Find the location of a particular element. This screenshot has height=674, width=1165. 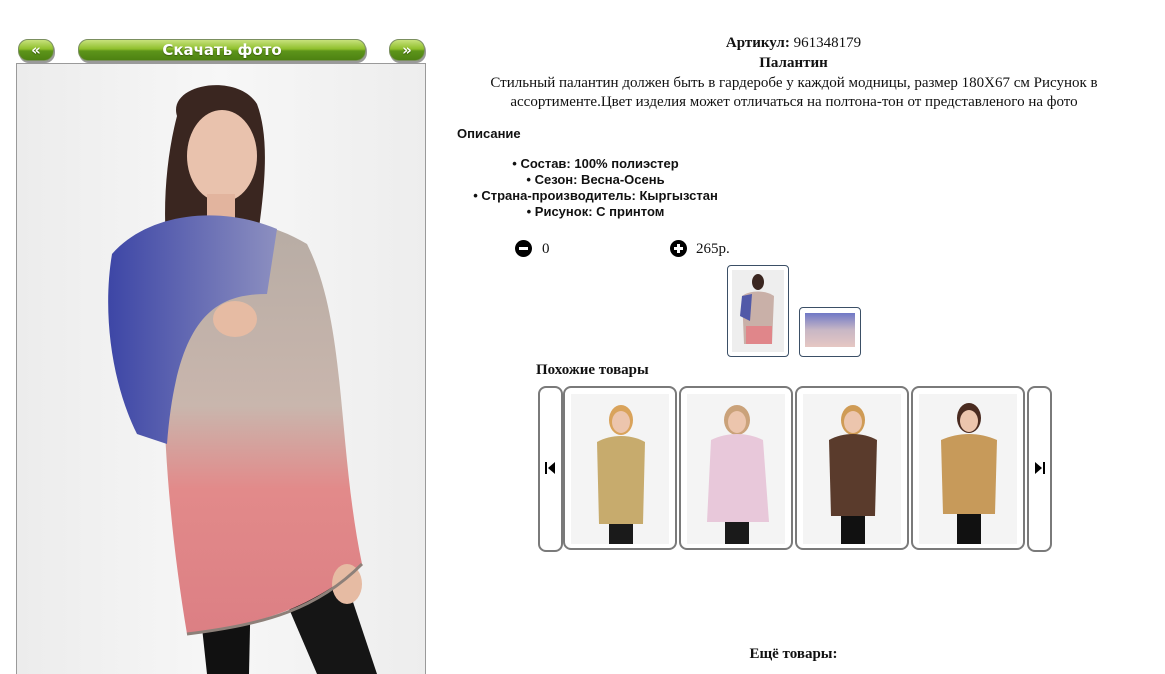

property-item: • Состав: 100% полиэстер is located at coordinates (595, 163).